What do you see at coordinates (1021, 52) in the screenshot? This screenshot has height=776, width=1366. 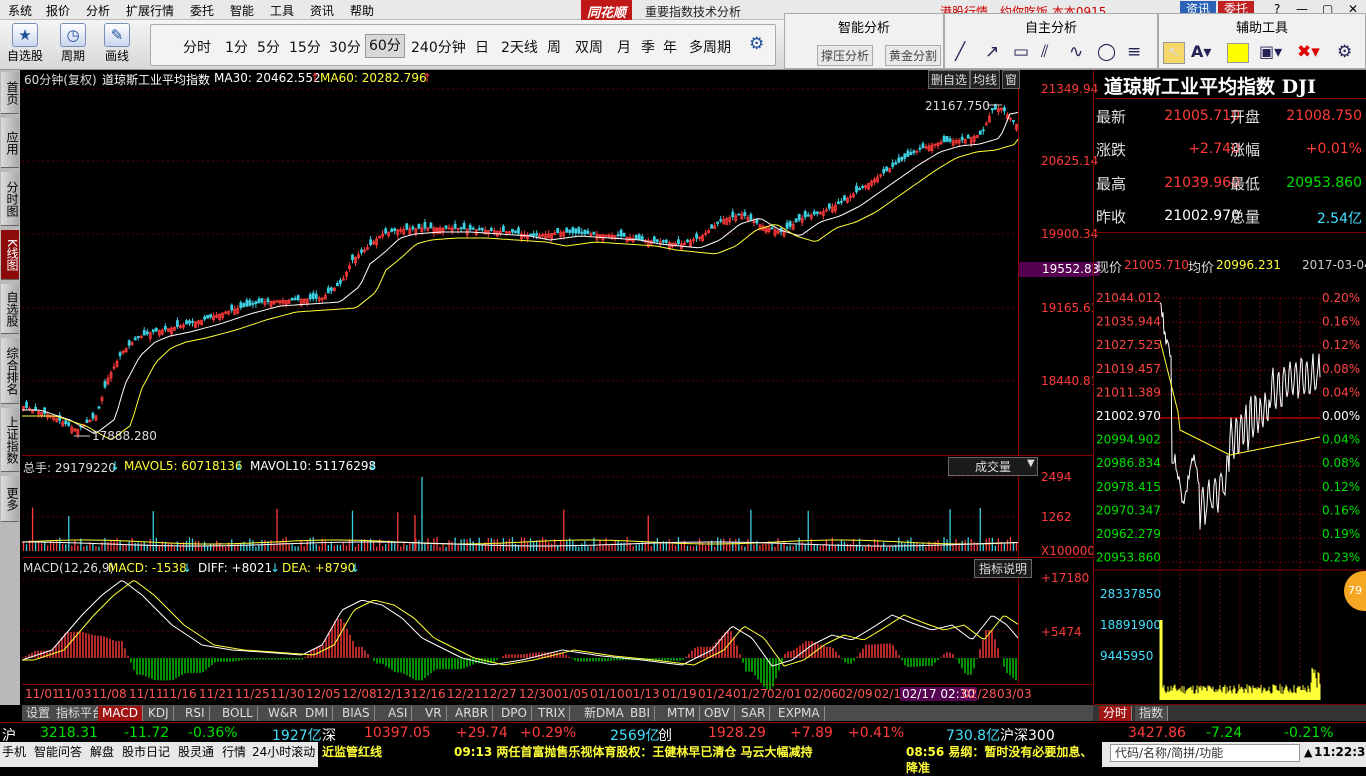 I see `rect-tool-icon: ▭` at bounding box center [1021, 52].